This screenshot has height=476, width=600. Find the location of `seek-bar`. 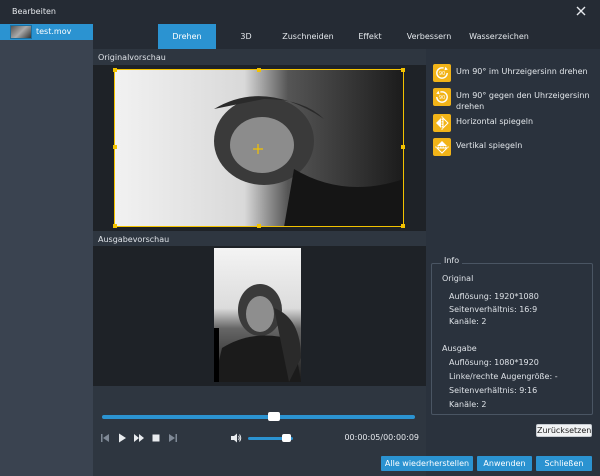

seek-bar is located at coordinates (258, 416).